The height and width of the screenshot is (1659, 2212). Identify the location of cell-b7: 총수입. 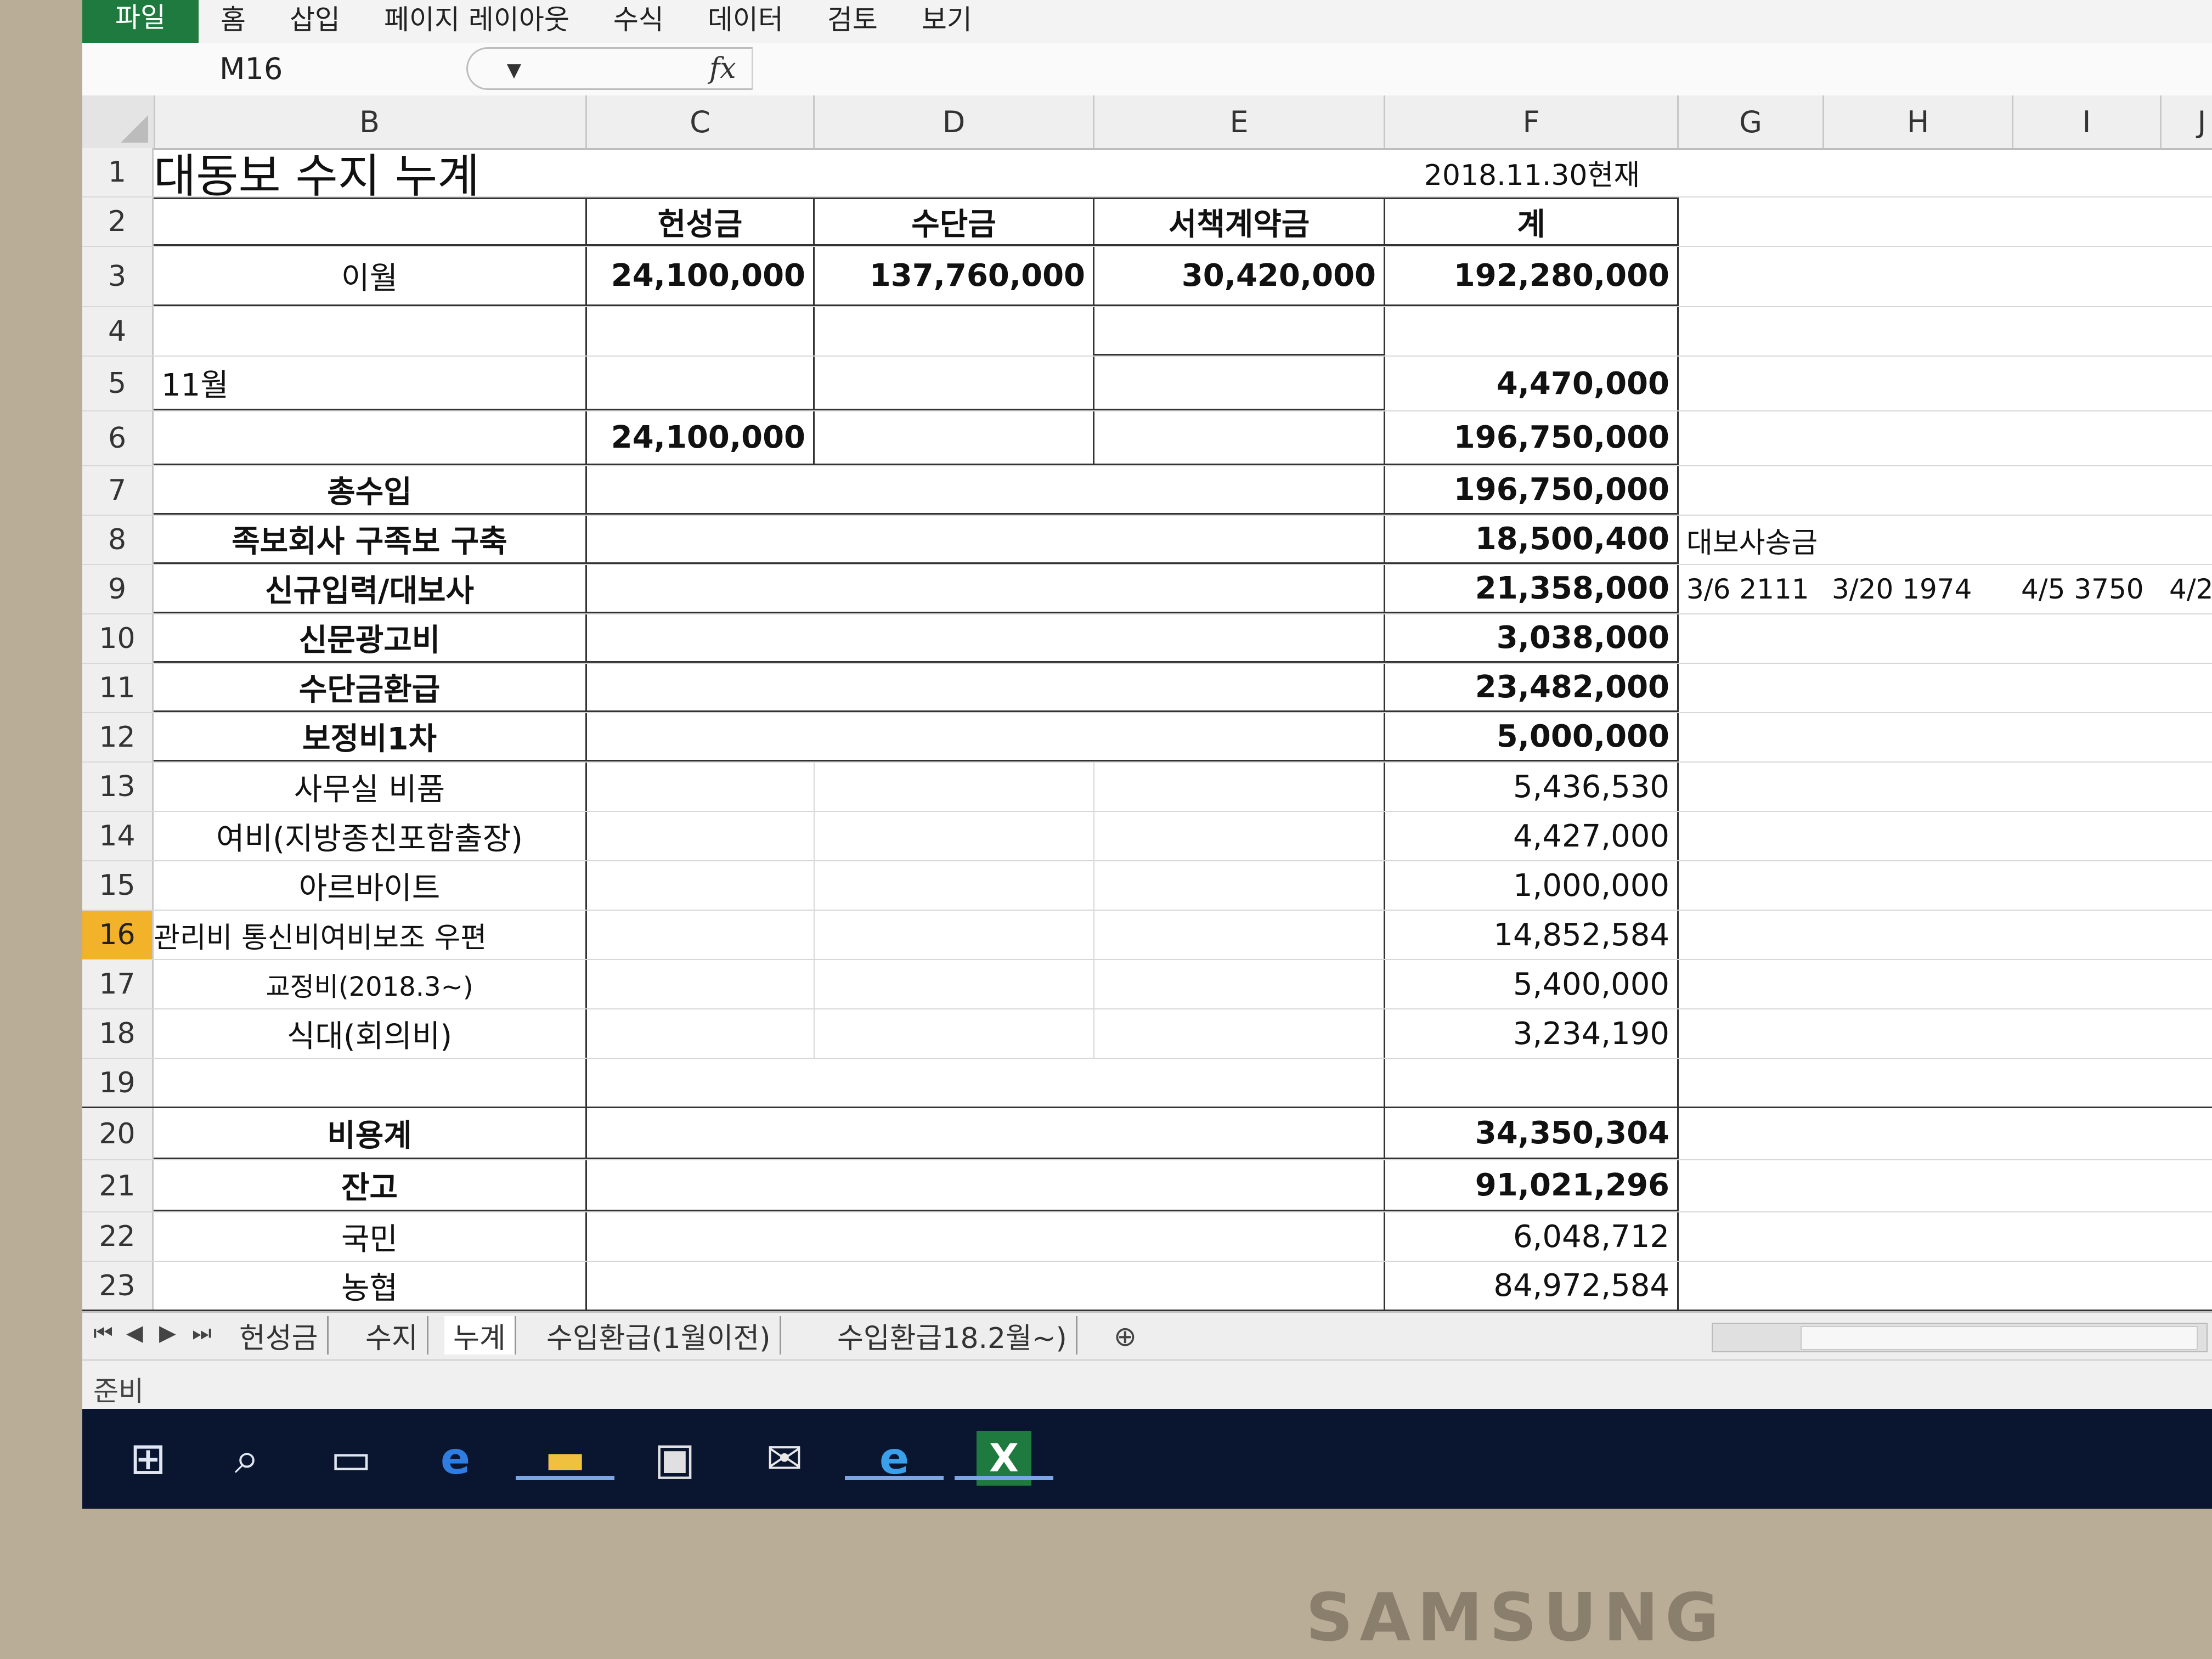
(370, 491).